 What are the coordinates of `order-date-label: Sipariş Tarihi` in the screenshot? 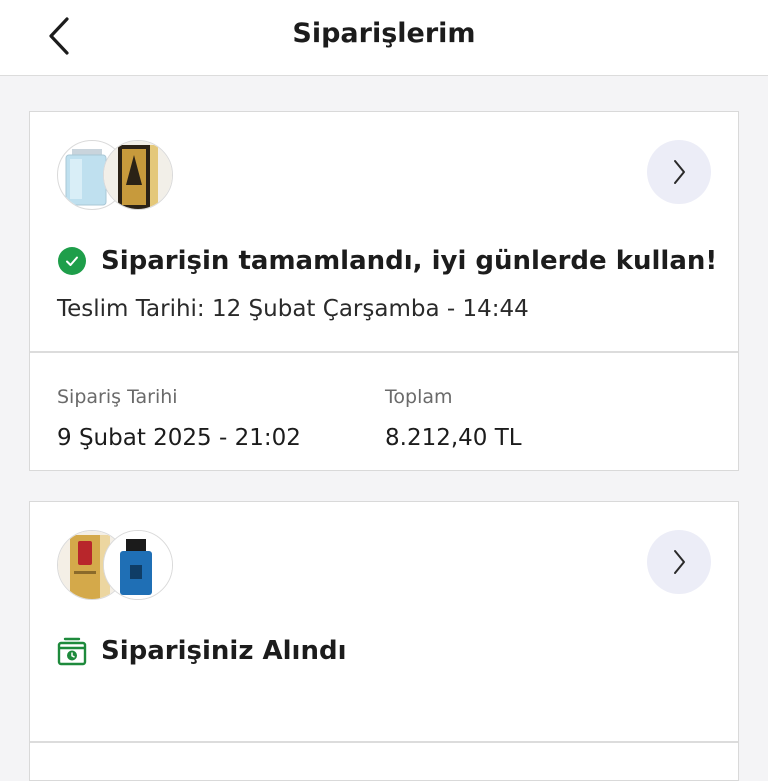 It's located at (117, 397).